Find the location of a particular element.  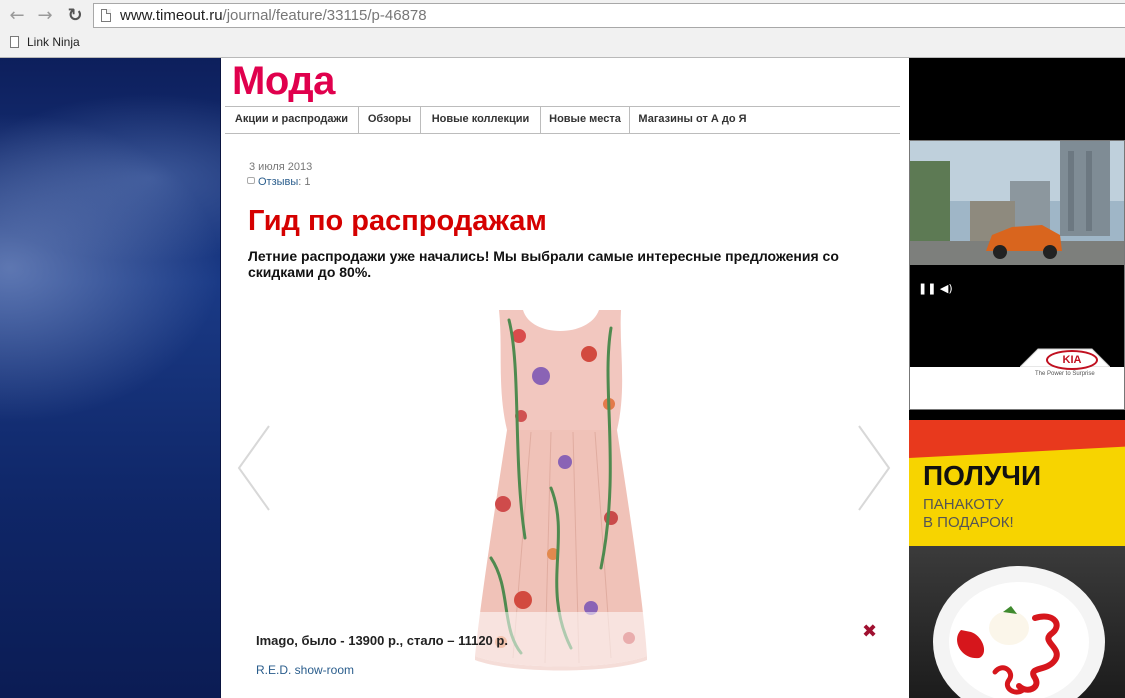

shop-link: R.E.D. show-room is located at coordinates (305, 670).